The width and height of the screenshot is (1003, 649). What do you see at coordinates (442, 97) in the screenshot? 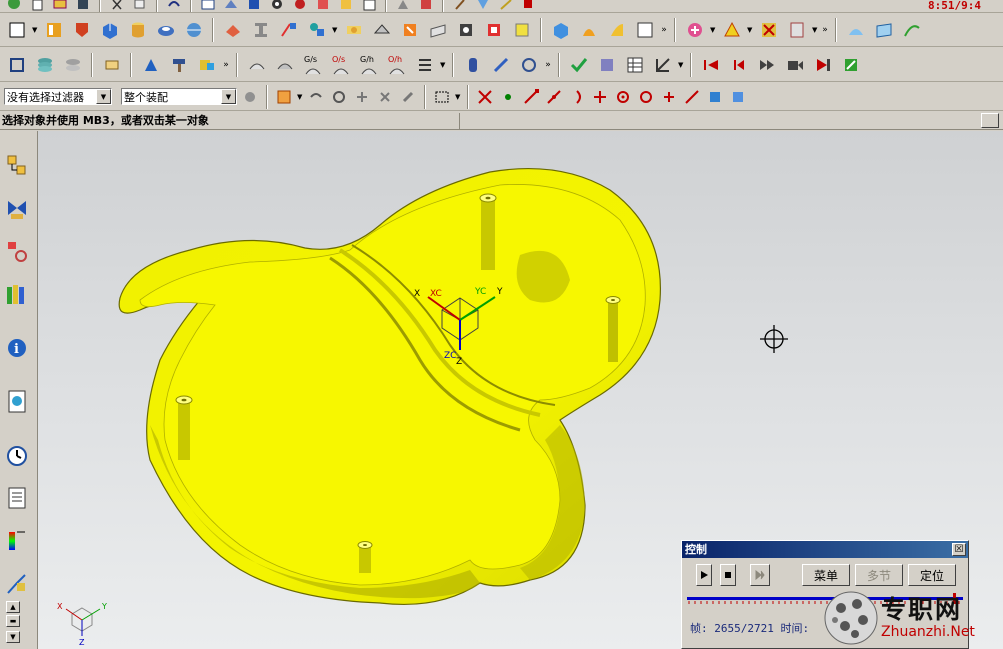
I see `rectangle-select-icon` at bounding box center [442, 97].